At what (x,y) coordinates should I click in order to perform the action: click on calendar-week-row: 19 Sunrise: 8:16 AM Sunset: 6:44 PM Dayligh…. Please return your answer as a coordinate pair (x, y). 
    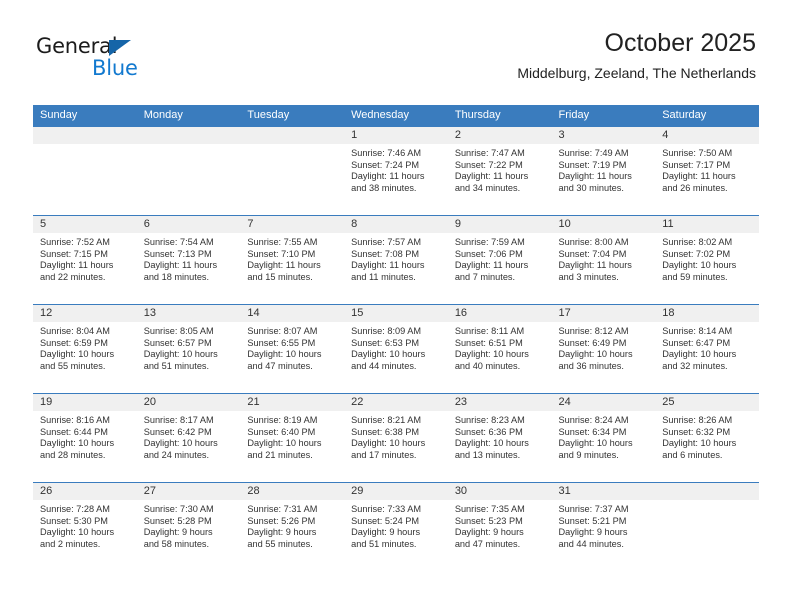
    Looking at the image, I should click on (396, 438).